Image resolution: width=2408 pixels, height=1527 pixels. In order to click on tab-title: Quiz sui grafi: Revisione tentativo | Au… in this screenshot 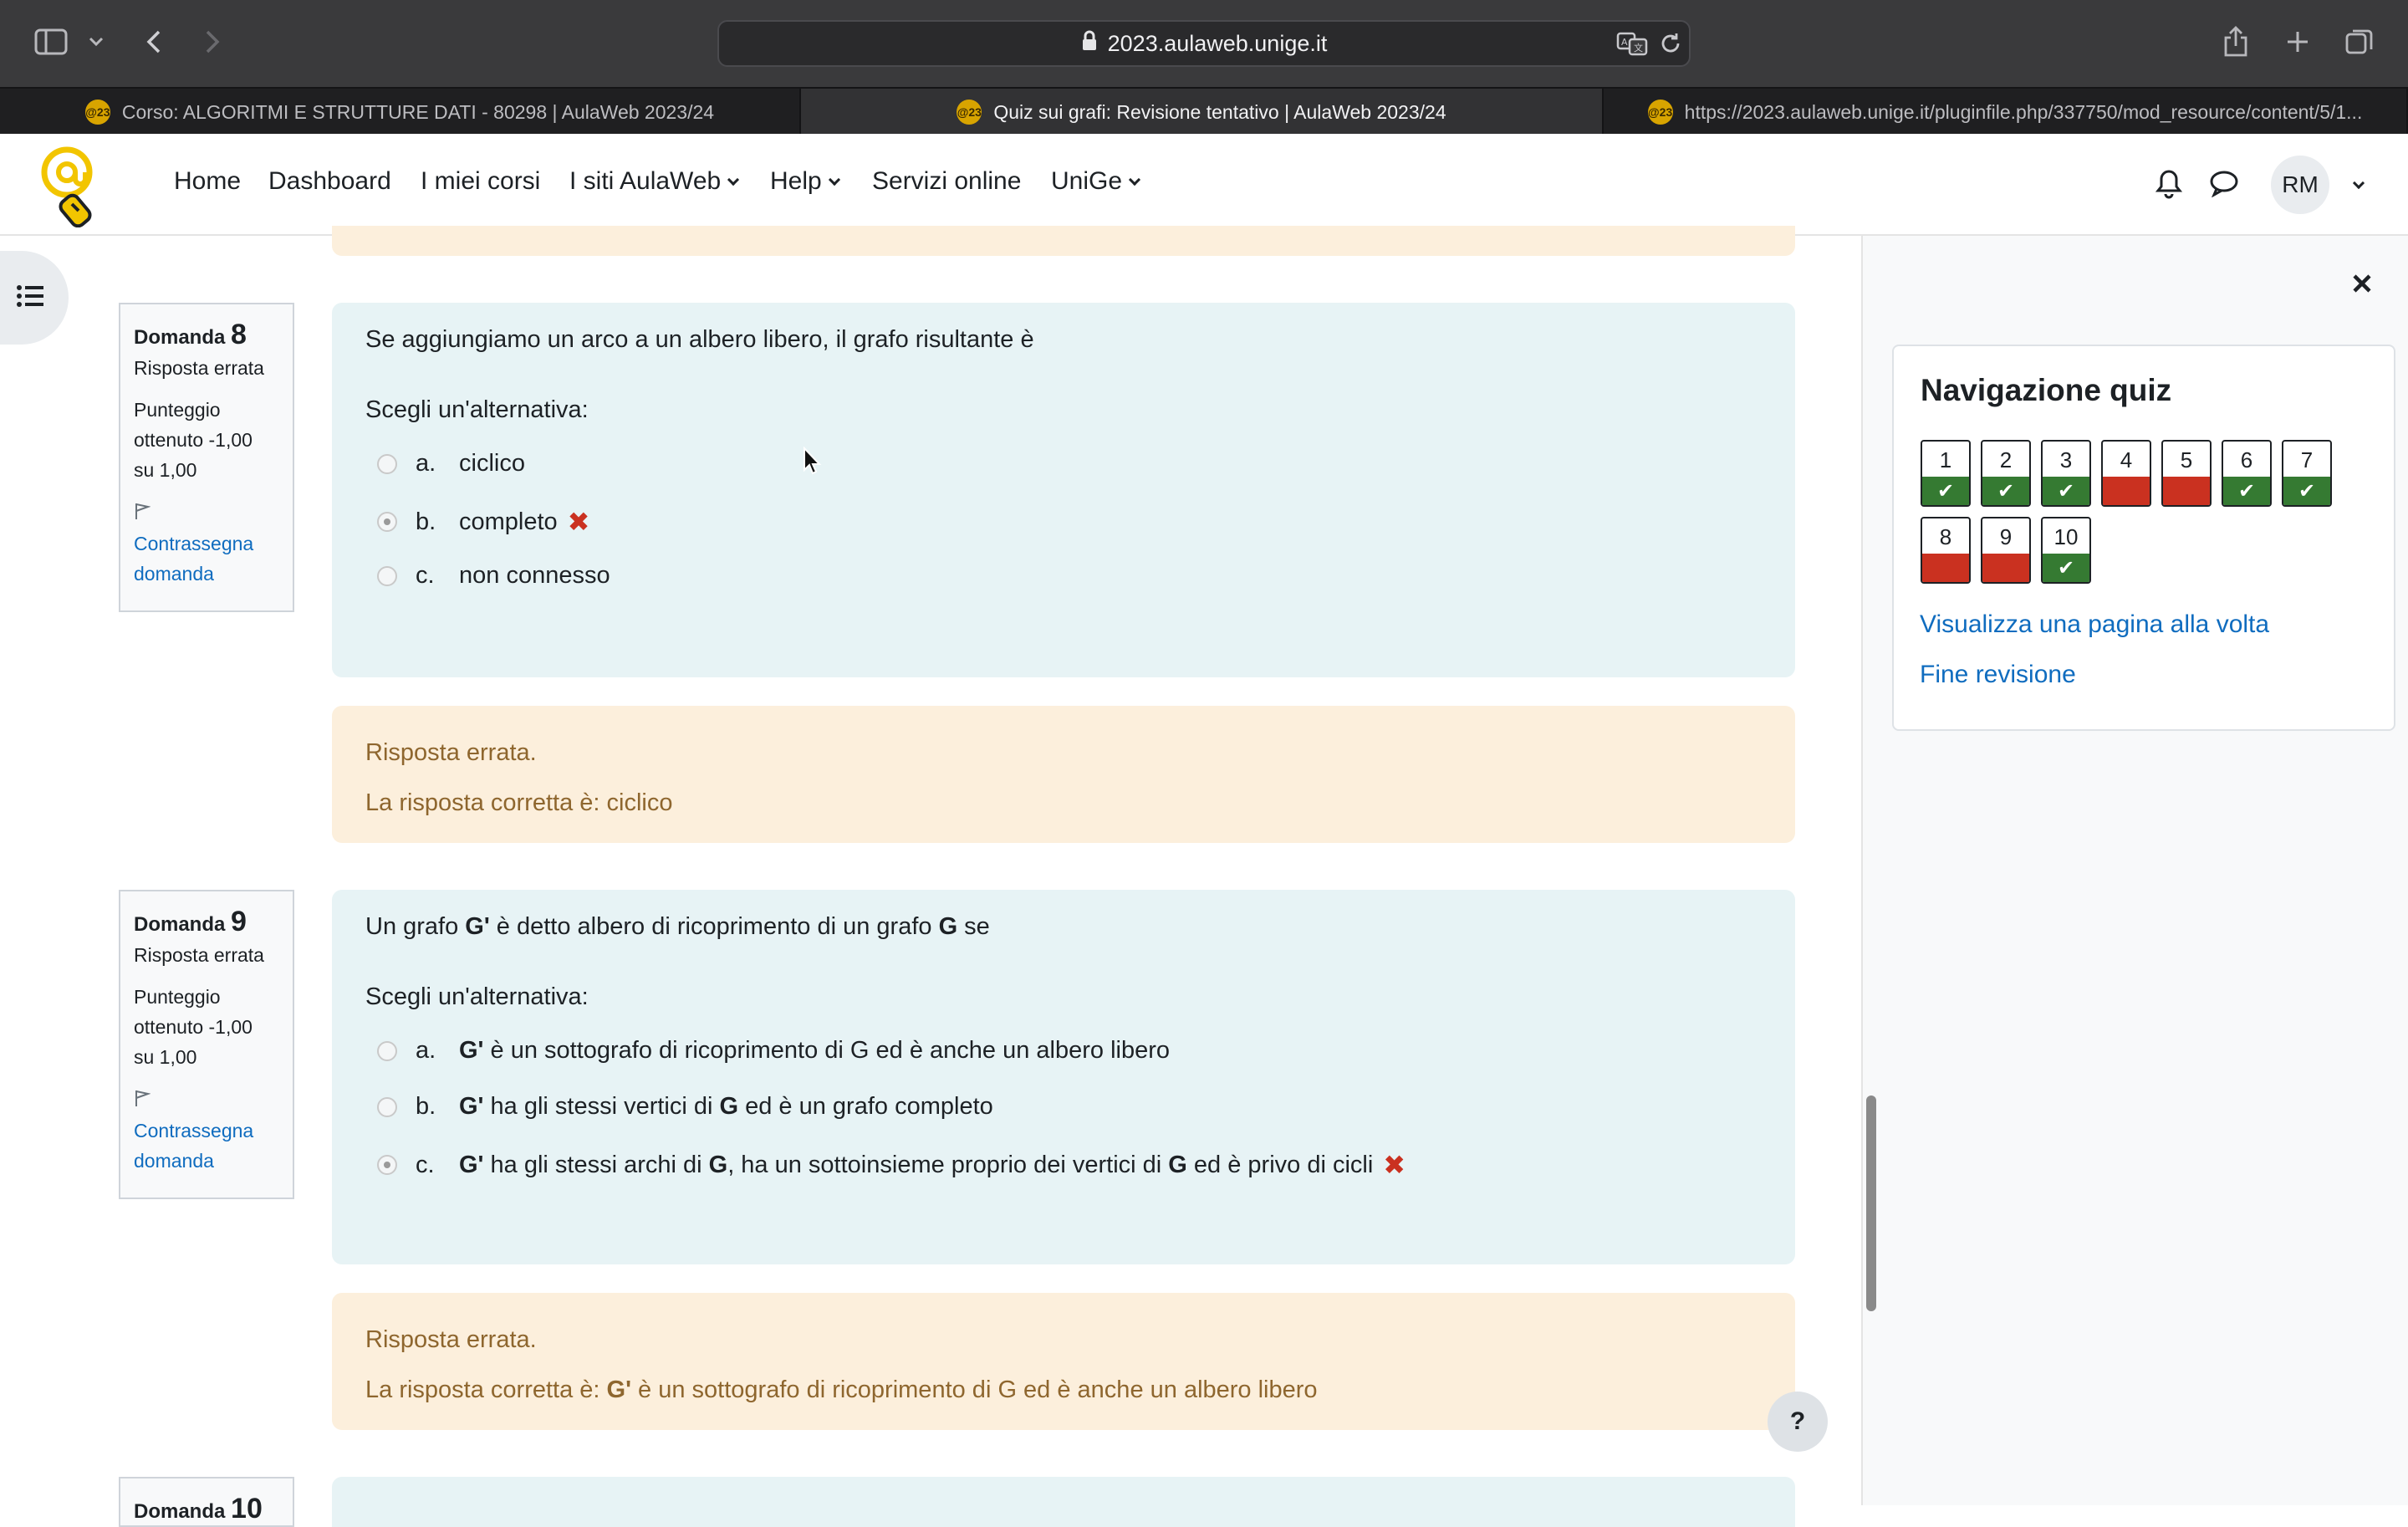, I will do `click(1220, 111)`.